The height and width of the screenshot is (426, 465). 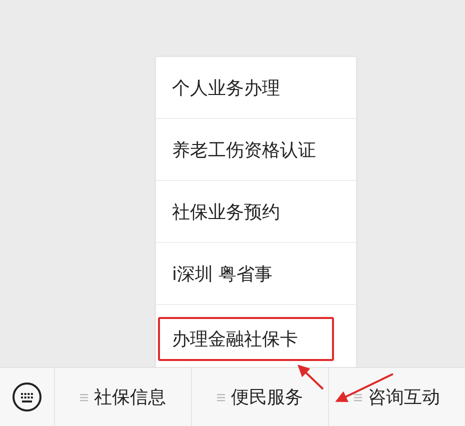 What do you see at coordinates (260, 397) in the screenshot?
I see `menu-tab: 便民服务` at bounding box center [260, 397].